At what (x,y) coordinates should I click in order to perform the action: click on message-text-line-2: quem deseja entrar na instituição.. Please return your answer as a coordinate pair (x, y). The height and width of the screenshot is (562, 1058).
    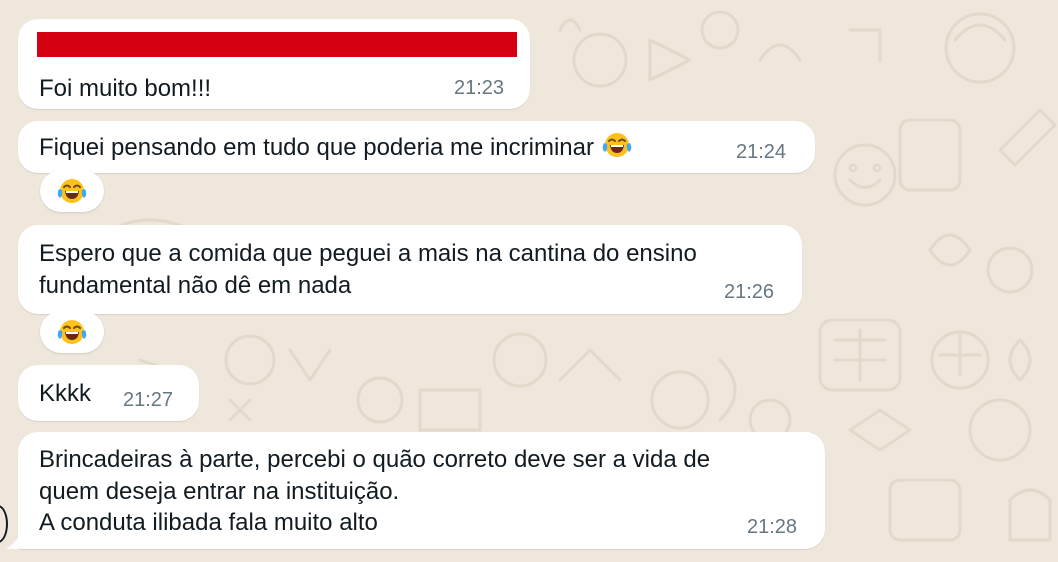
    Looking at the image, I should click on (219, 491).